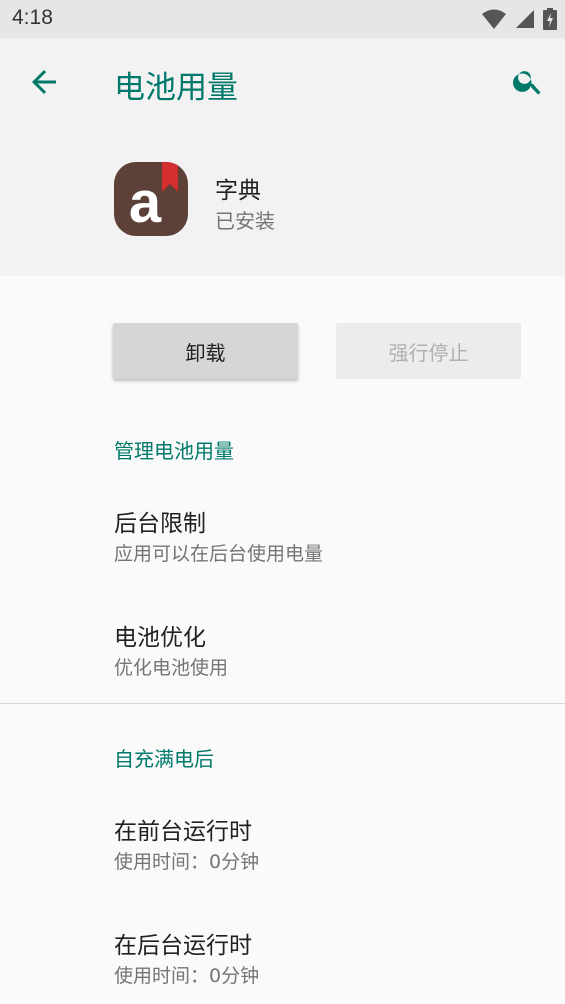 Image resolution: width=565 pixels, height=1004 pixels. Describe the element at coordinates (282, 649) in the screenshot. I see `battery-optimization-item: 电池优化 优化电池使用` at that location.